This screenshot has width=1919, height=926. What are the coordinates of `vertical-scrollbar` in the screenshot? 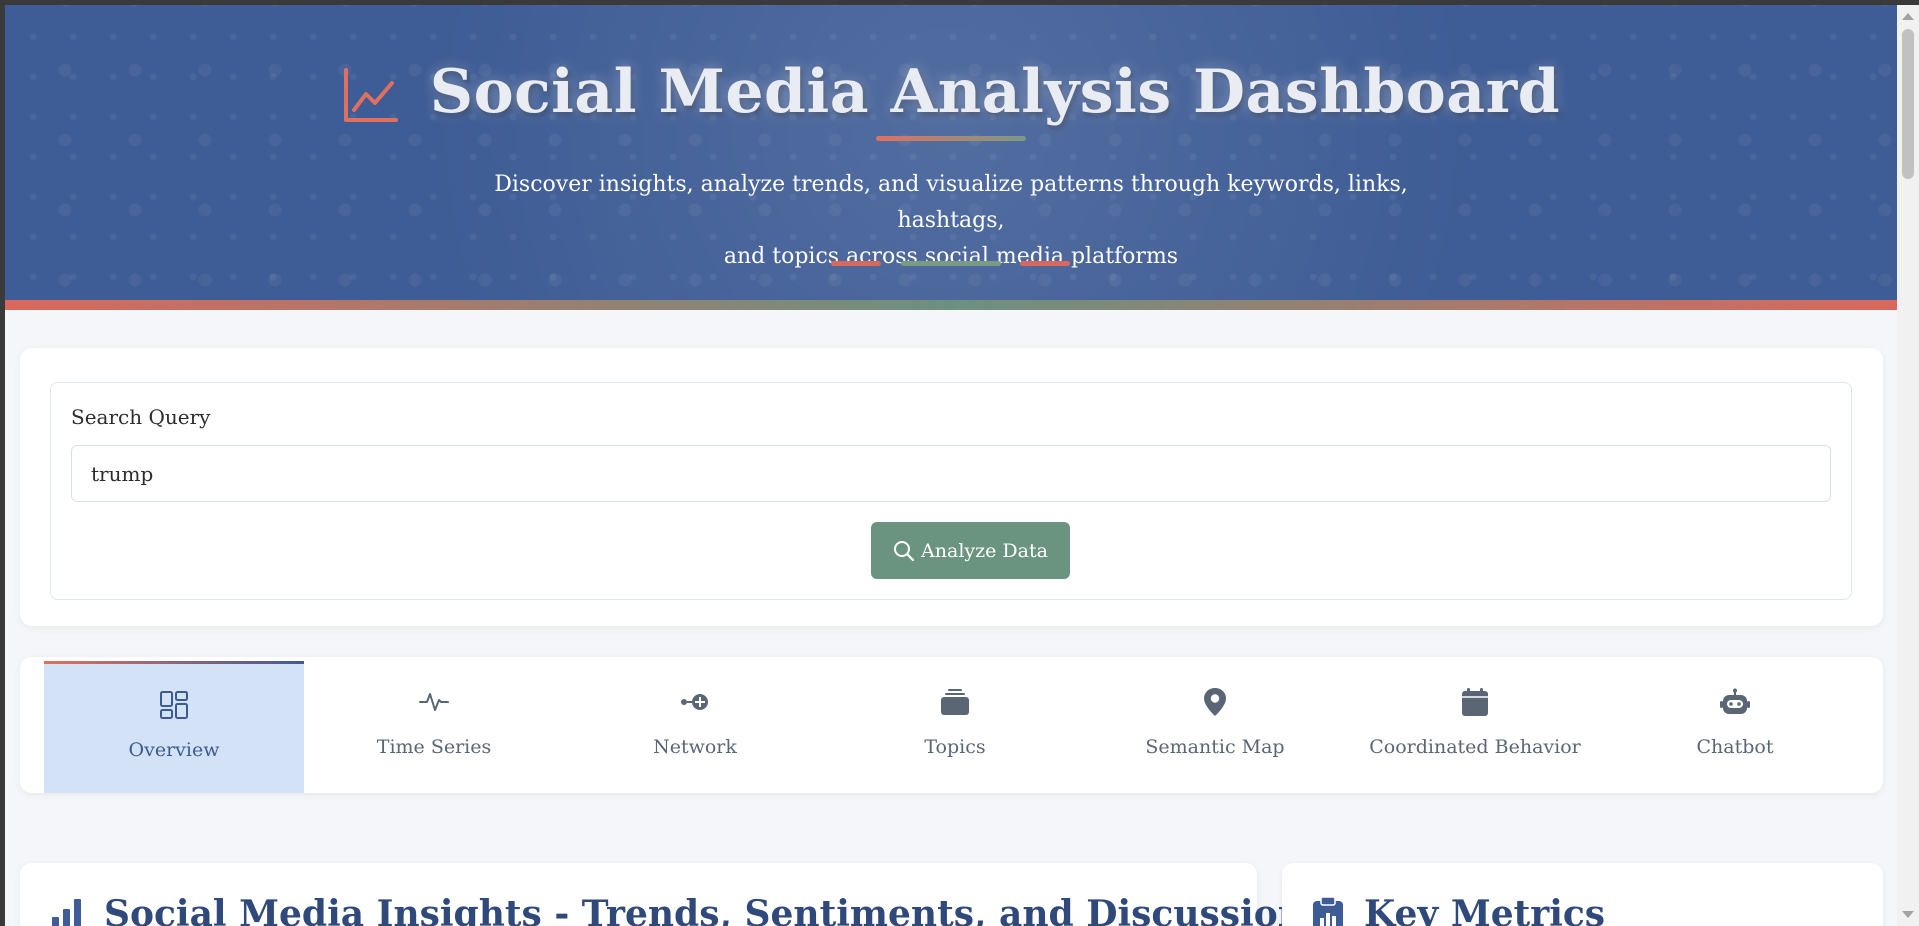 It's located at (1908, 465).